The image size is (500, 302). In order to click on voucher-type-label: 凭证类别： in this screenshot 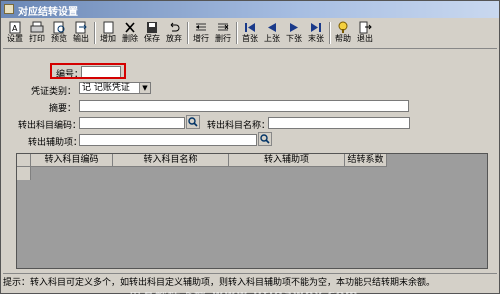, I will do `click(54, 92)`.